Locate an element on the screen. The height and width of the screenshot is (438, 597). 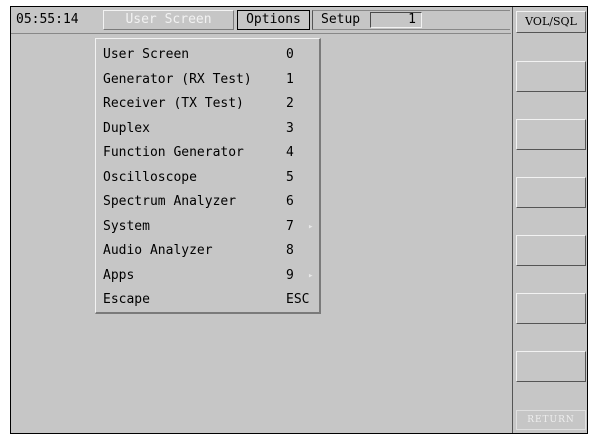
menu-item-label: Function Generator is located at coordinates (173, 152).